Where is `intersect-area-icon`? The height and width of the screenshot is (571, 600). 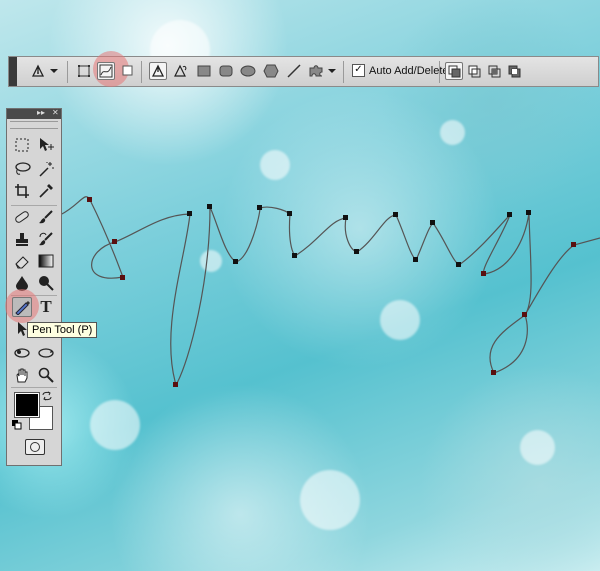
intersect-area-icon is located at coordinates (494, 71).